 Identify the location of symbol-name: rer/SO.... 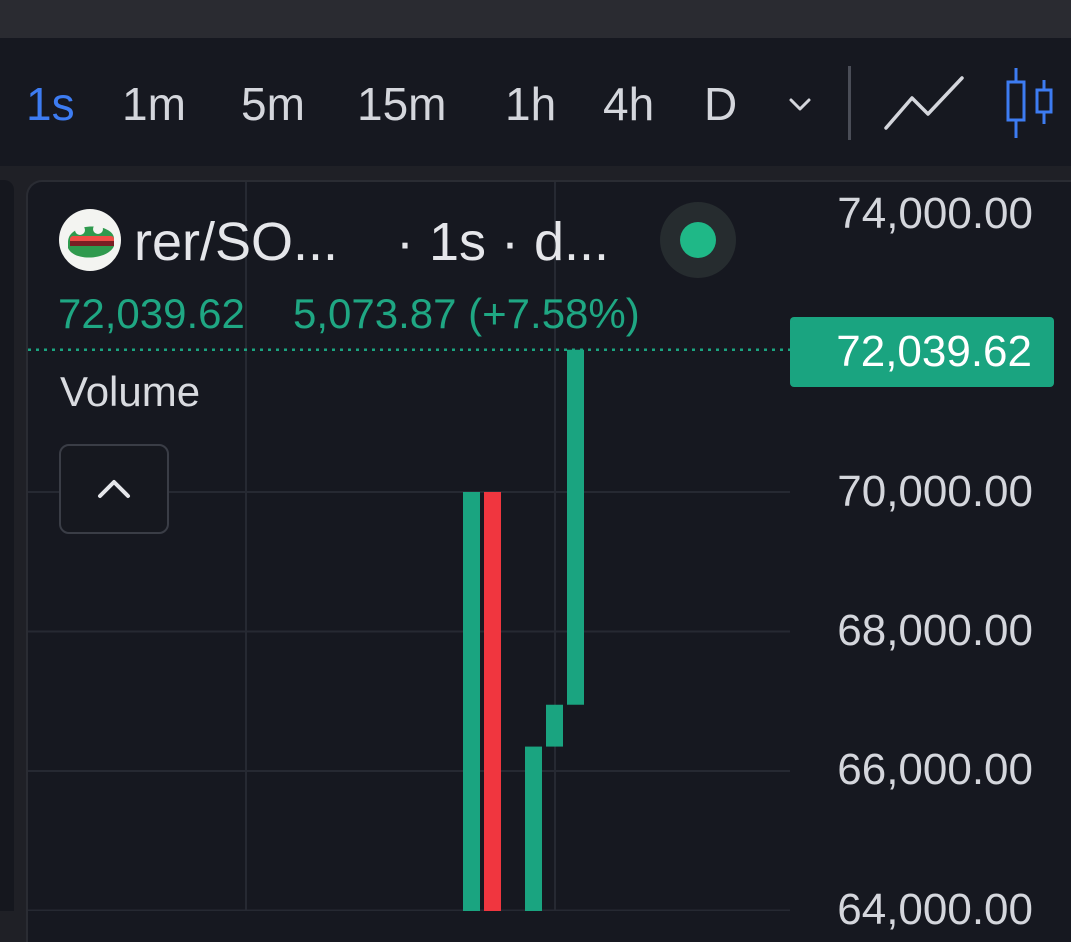
(236, 242).